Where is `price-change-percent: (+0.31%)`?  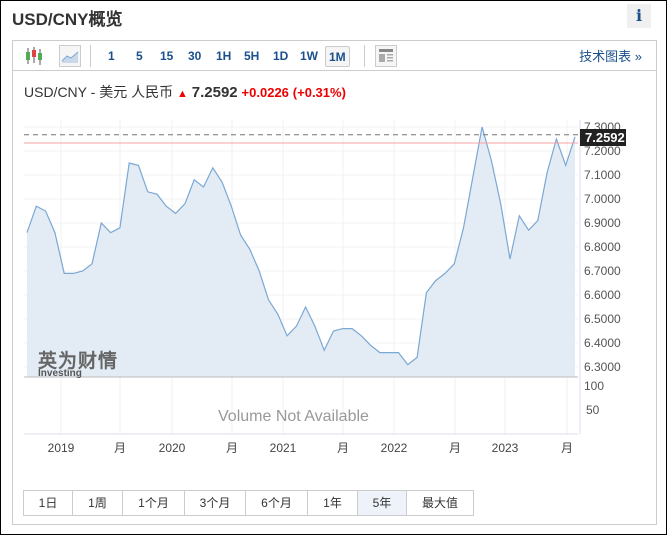 price-change-percent: (+0.31%) is located at coordinates (319, 92).